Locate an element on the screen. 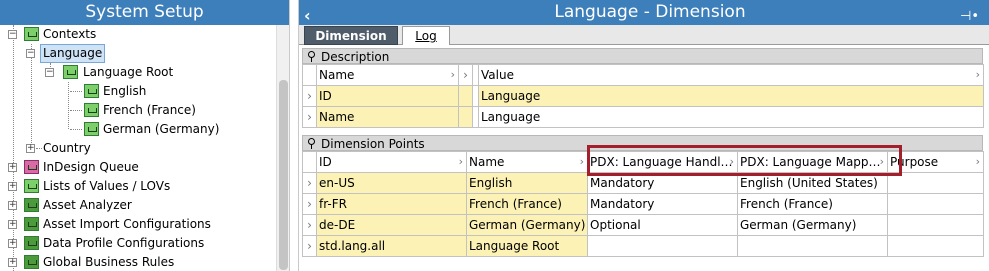  tree-node-english: English is located at coordinates (110, 91).